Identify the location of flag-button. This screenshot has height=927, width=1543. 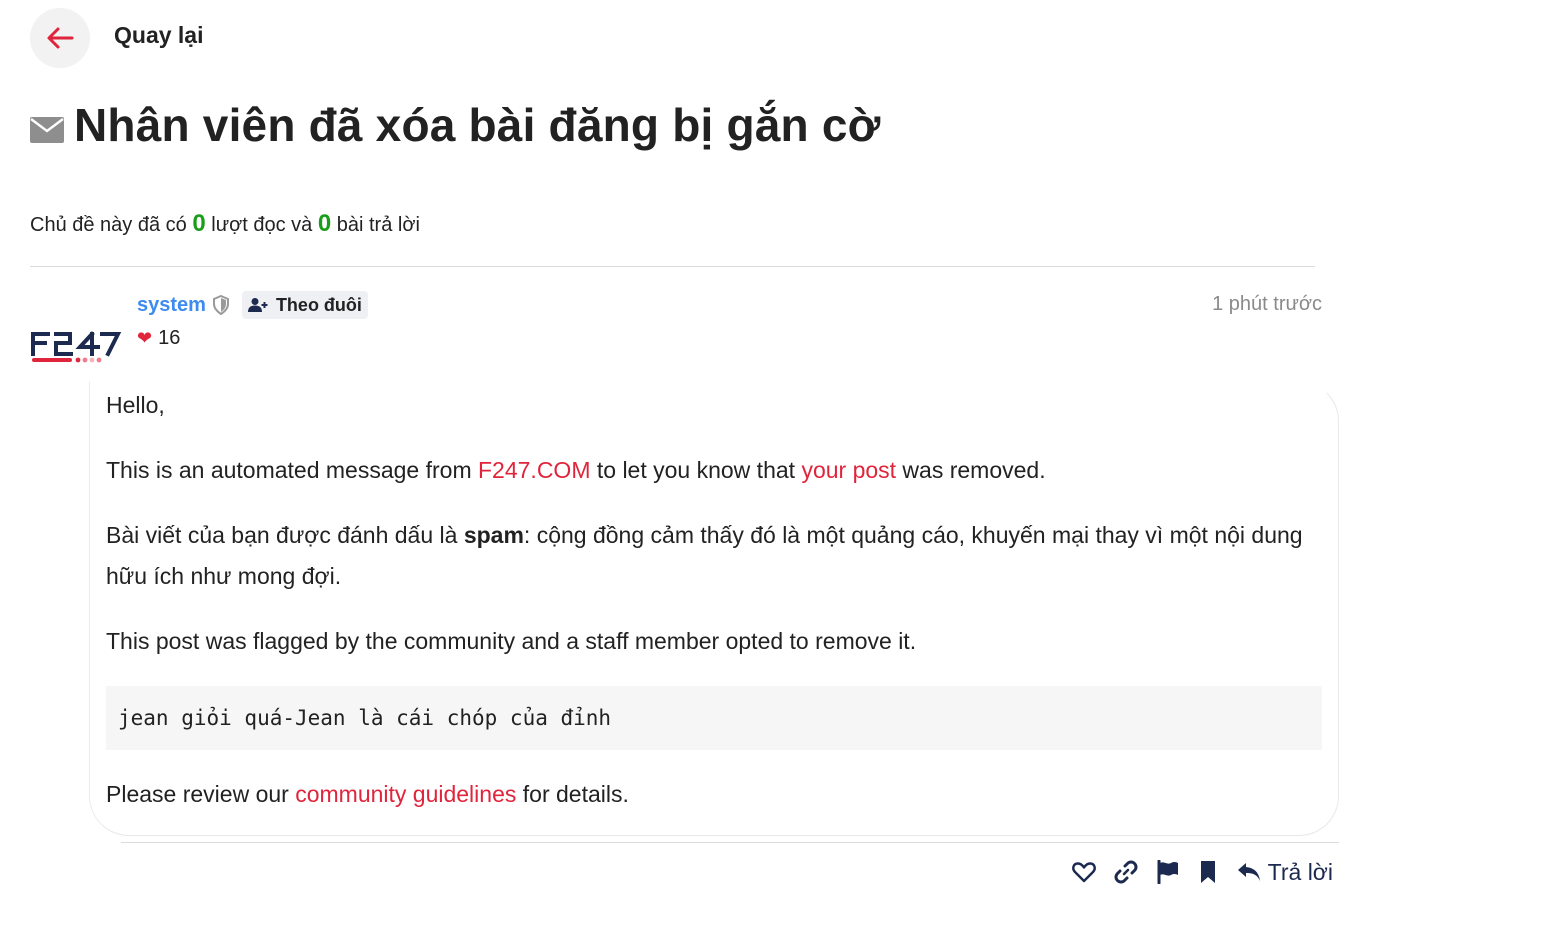
(1168, 872).